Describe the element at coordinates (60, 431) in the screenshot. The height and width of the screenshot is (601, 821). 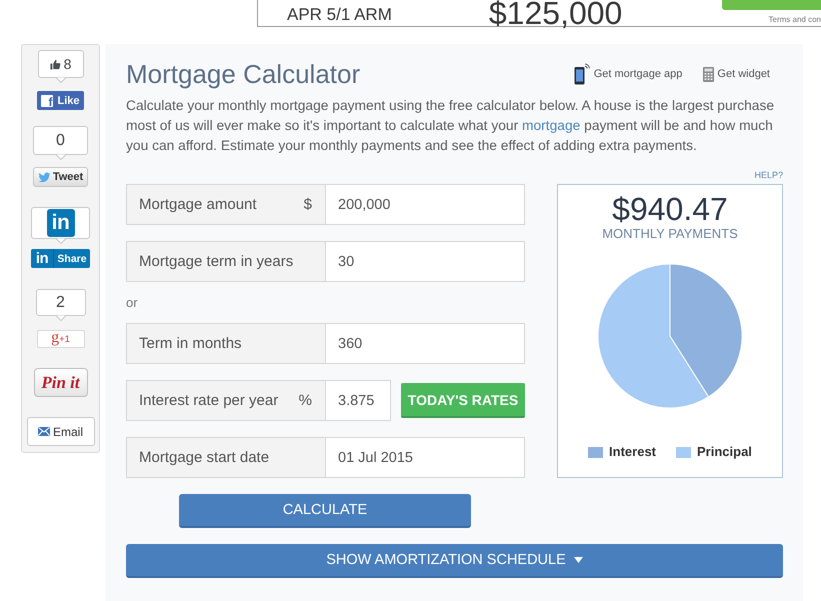
I see `email-button: Email` at that location.